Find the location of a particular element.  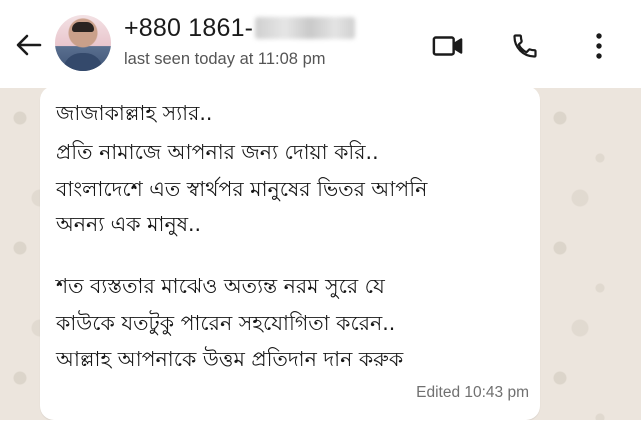

phone-icon is located at coordinates (525, 46).